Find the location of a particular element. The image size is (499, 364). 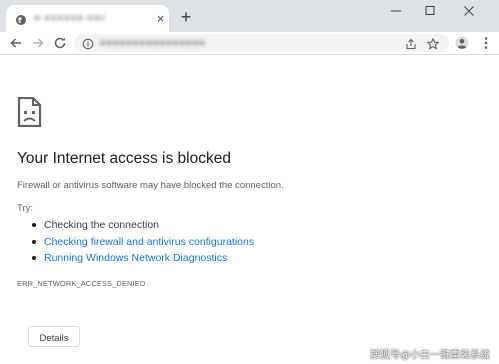

tab-close-icon: × is located at coordinates (160, 18).